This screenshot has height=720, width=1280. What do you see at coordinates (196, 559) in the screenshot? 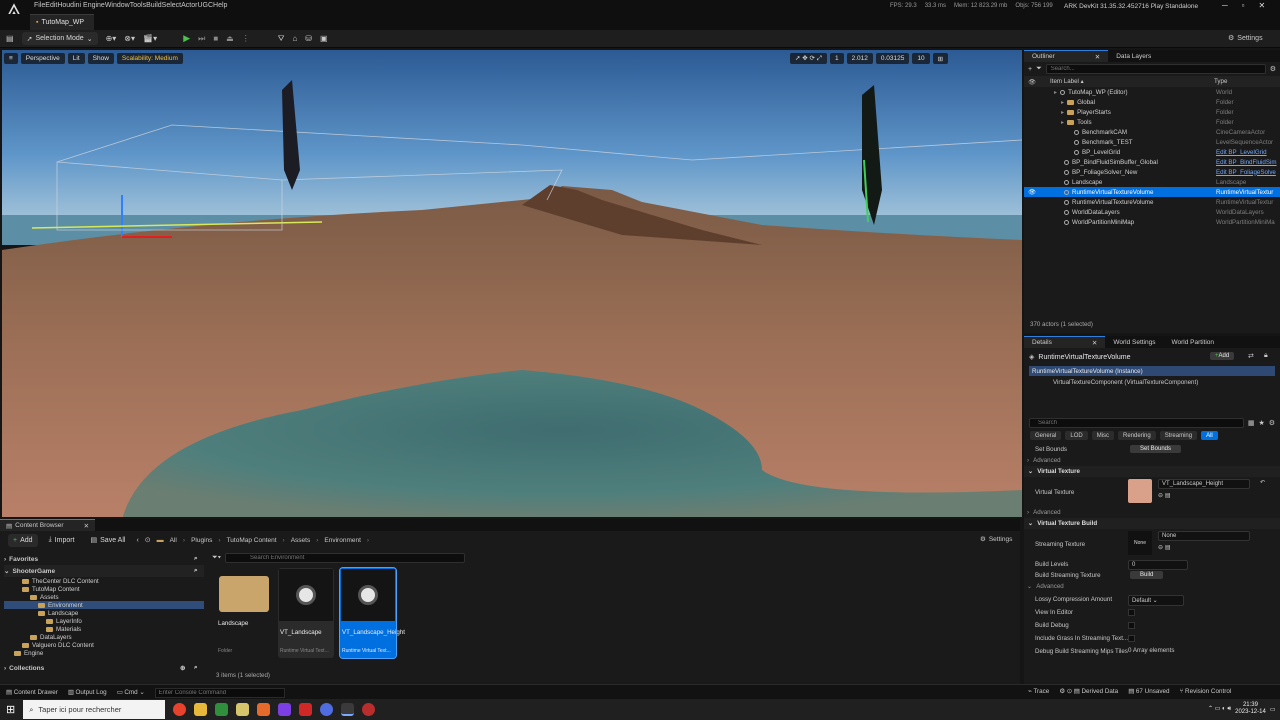
I see `search-icon: ⌕` at bounding box center [196, 559].